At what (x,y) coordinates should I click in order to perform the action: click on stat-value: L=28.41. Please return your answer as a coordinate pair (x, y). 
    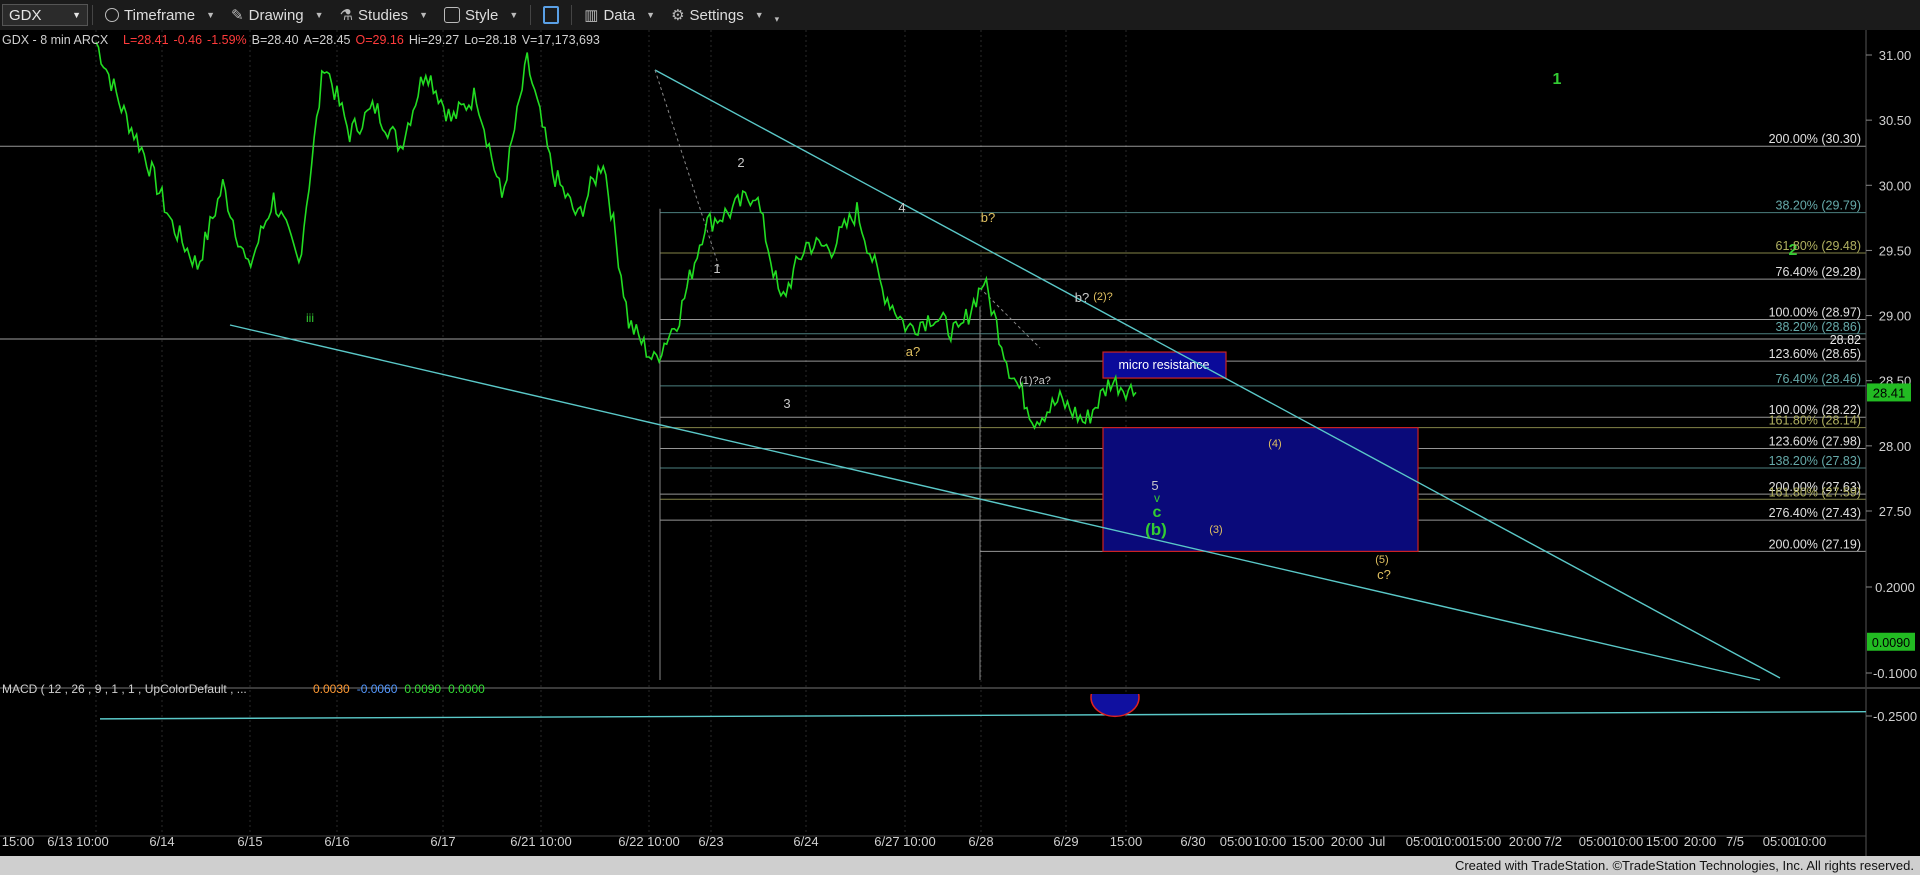
    Looking at the image, I should click on (146, 40).